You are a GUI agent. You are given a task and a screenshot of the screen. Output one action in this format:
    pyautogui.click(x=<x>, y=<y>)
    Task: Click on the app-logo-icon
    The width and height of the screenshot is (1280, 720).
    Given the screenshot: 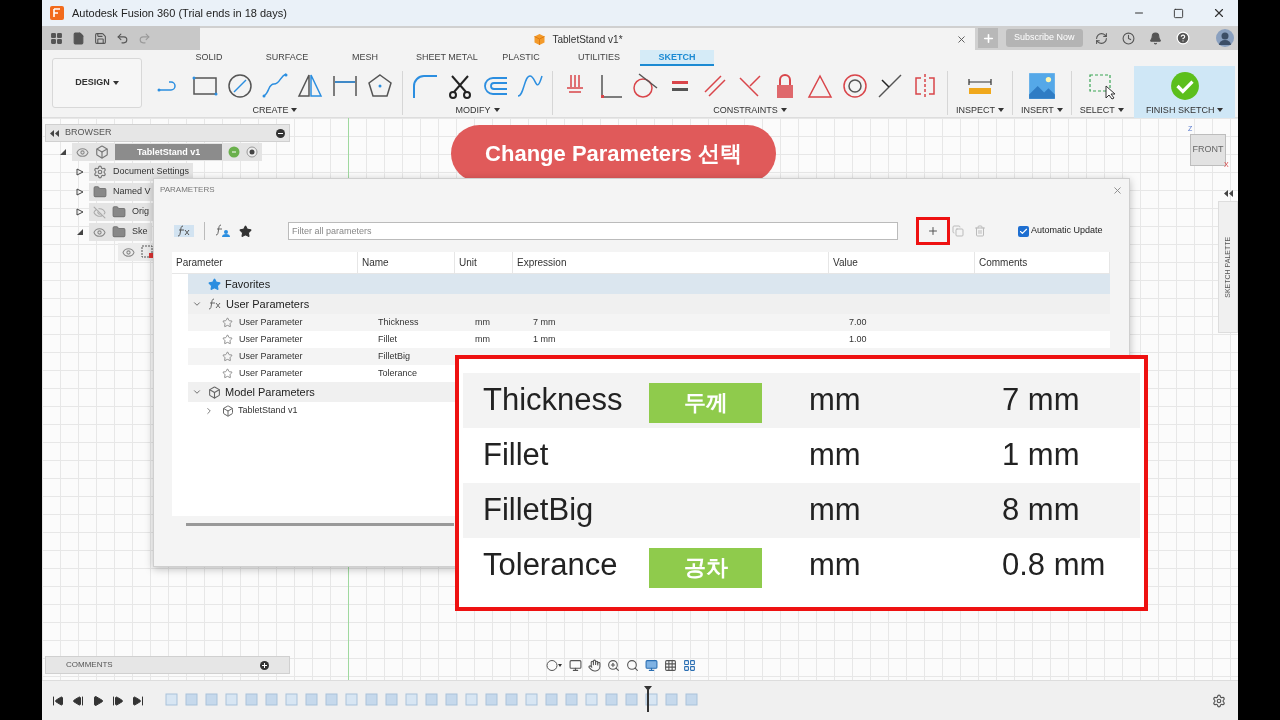 What is the action you would take?
    pyautogui.click(x=57, y=13)
    